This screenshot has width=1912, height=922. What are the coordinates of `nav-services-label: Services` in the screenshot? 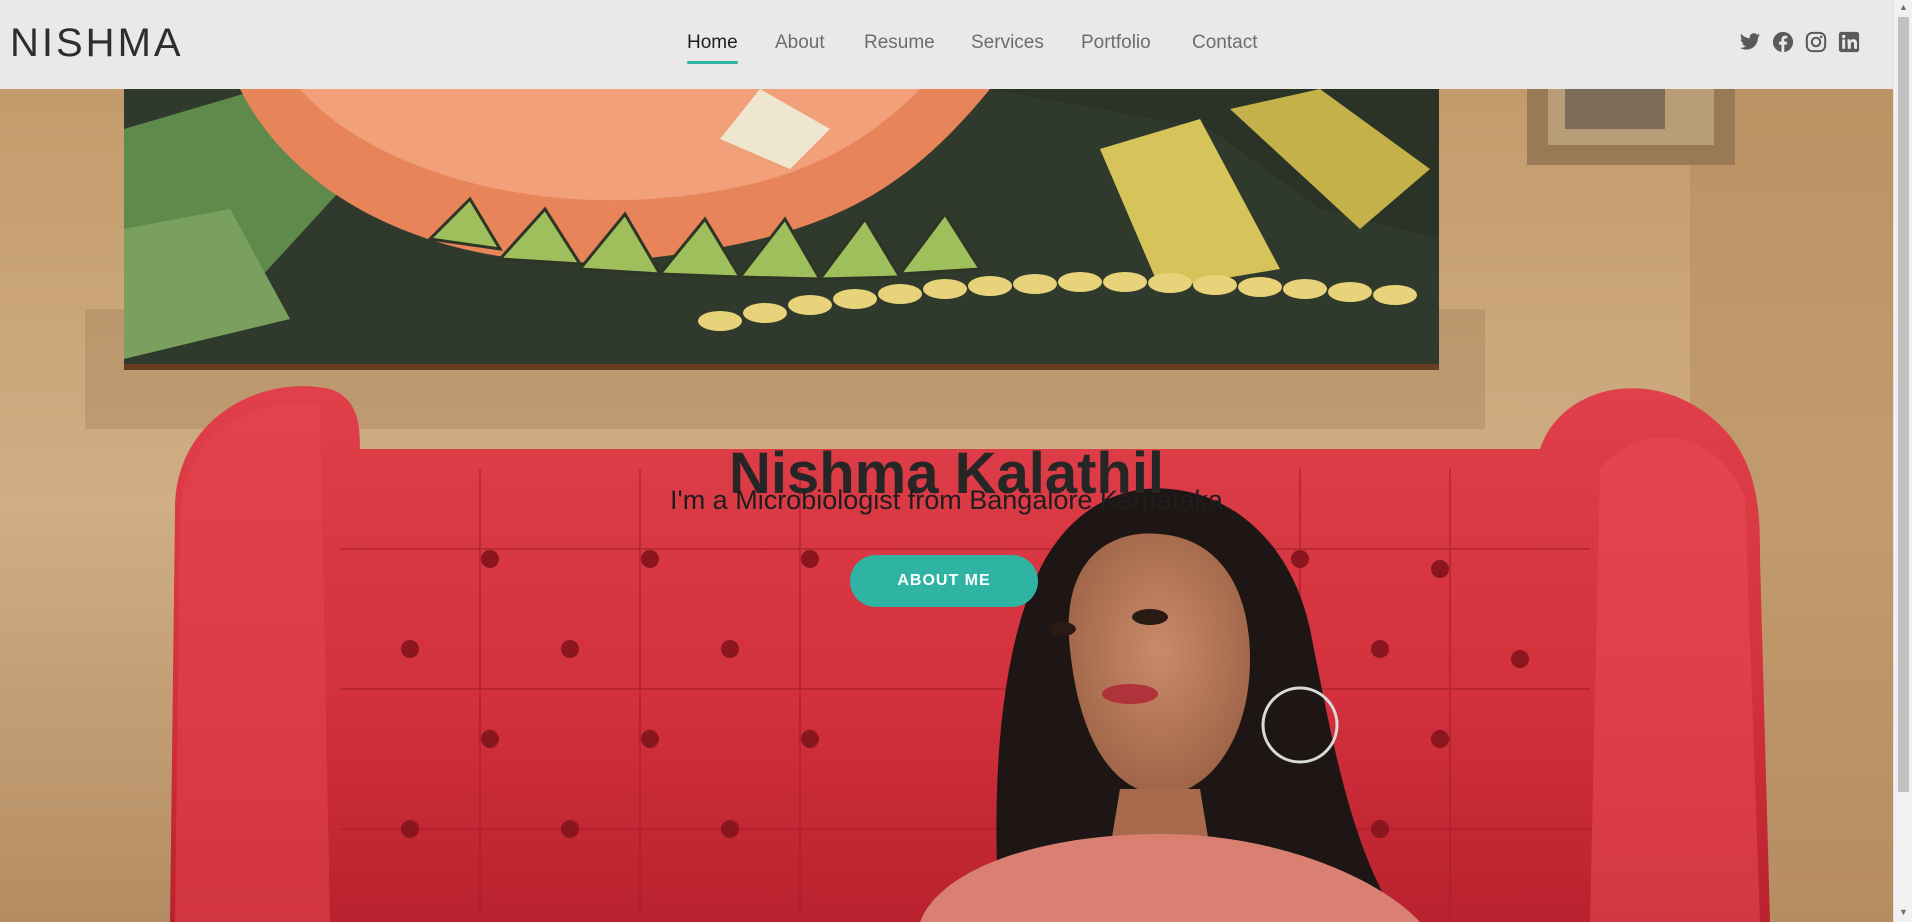 It's located at (1007, 42).